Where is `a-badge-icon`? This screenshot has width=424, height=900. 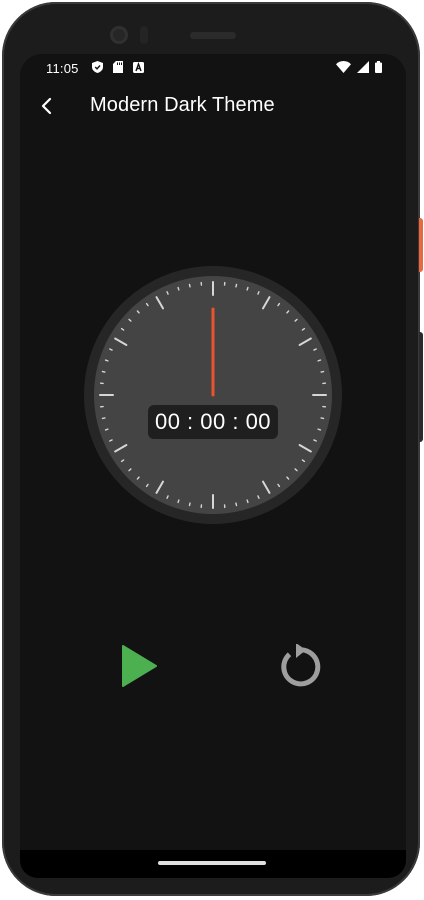 a-badge-icon is located at coordinates (138, 67).